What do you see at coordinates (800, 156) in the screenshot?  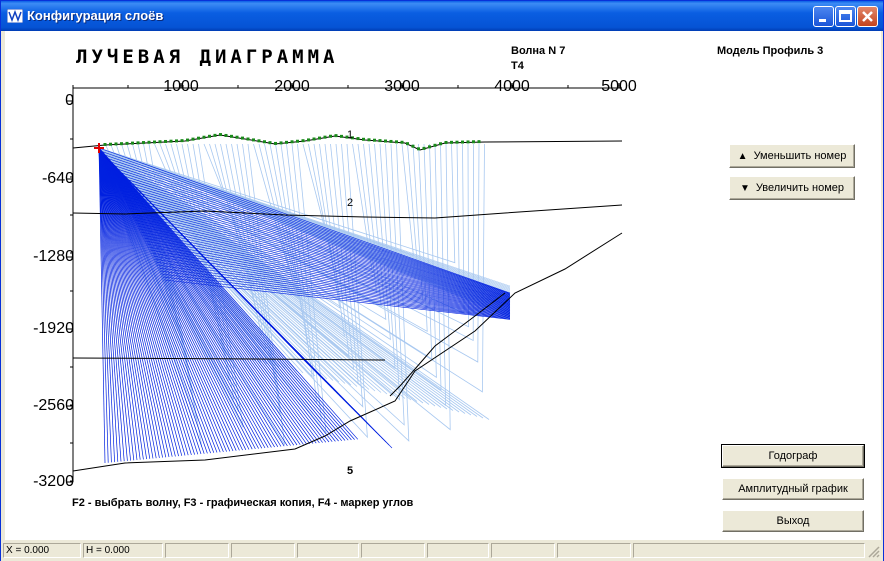 I see `decrease-number-label: Уменьшить номер` at bounding box center [800, 156].